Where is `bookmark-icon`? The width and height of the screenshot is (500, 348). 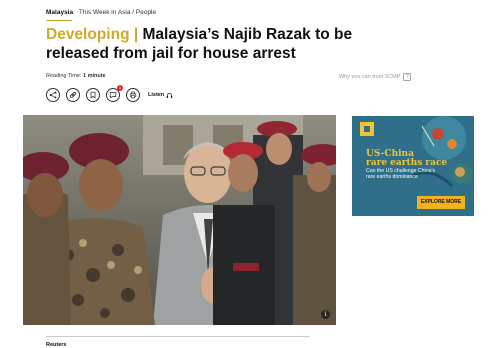 bookmark-icon is located at coordinates (93, 95).